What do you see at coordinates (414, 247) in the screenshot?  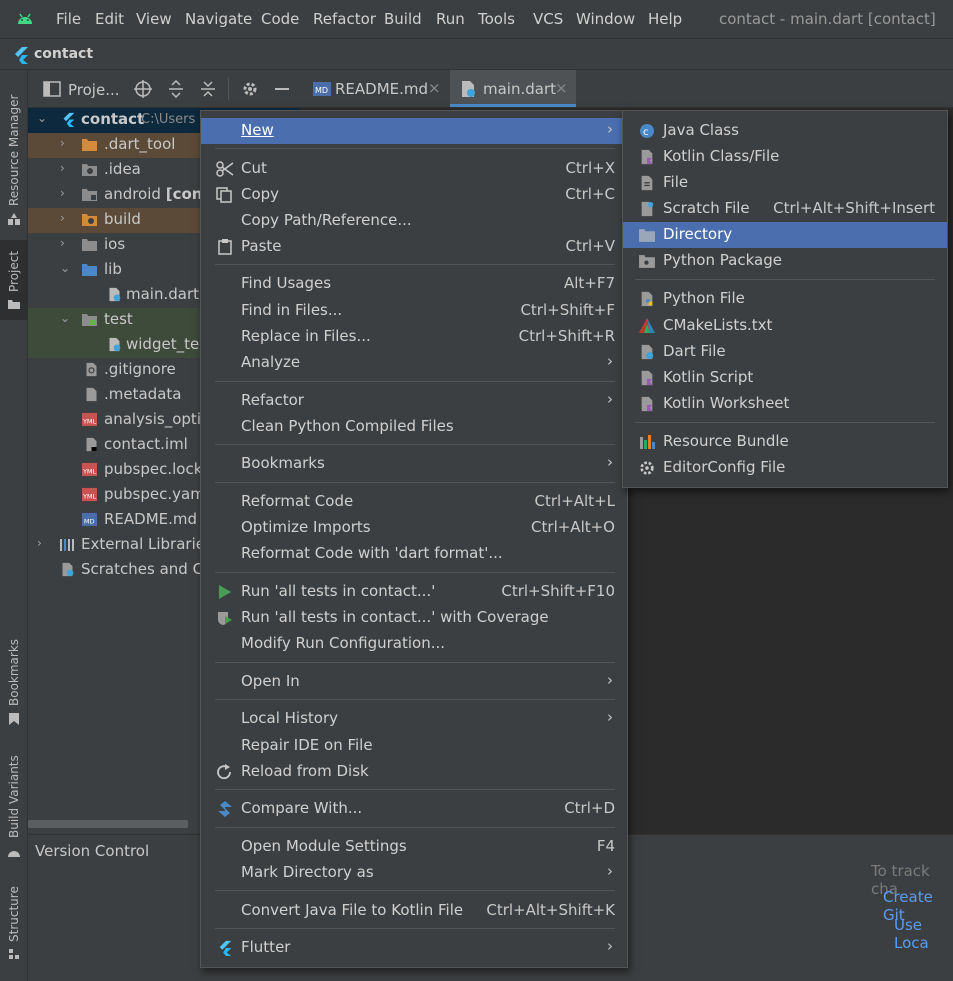 I see `menu-item-paste: Paste Ctrl+V` at bounding box center [414, 247].